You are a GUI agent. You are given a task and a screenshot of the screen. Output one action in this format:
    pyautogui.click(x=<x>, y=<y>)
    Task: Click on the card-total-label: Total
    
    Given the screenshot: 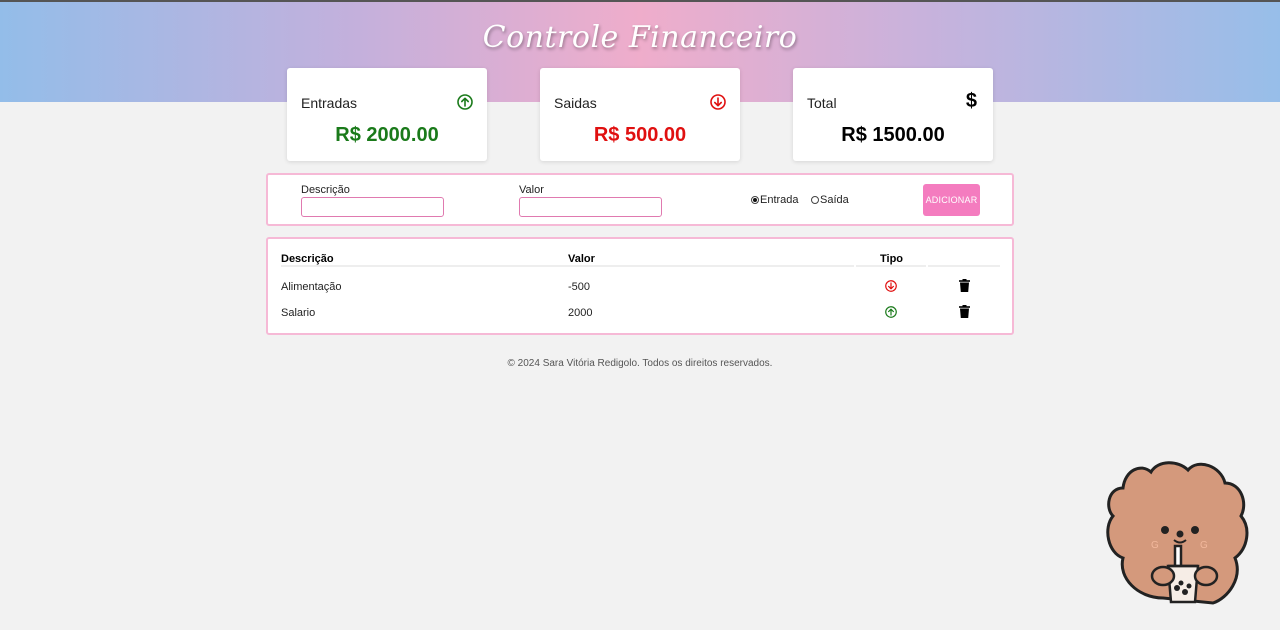 What is the action you would take?
    pyautogui.click(x=822, y=103)
    